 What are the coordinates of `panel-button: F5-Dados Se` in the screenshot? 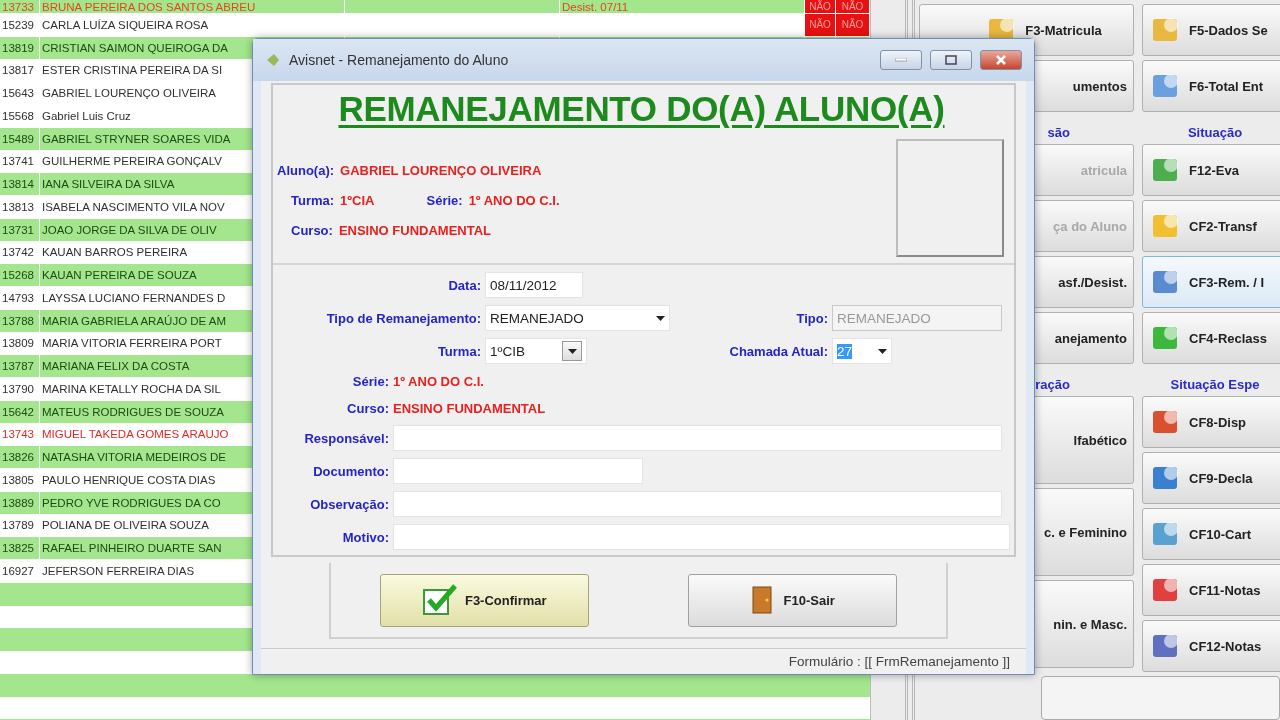 It's located at (1211, 30).